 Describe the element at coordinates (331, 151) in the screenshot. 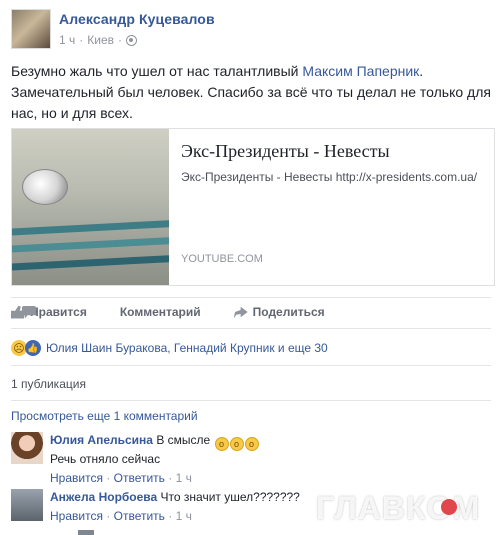

I see `link-title: Экс-Президенты - Невесты` at that location.